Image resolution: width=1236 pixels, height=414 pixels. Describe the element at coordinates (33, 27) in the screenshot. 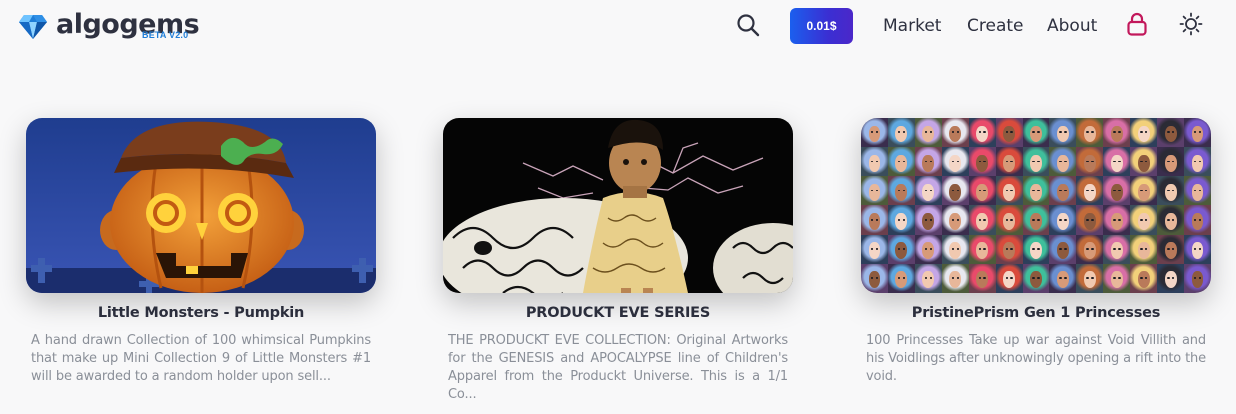

I see `diamond-icon` at that location.